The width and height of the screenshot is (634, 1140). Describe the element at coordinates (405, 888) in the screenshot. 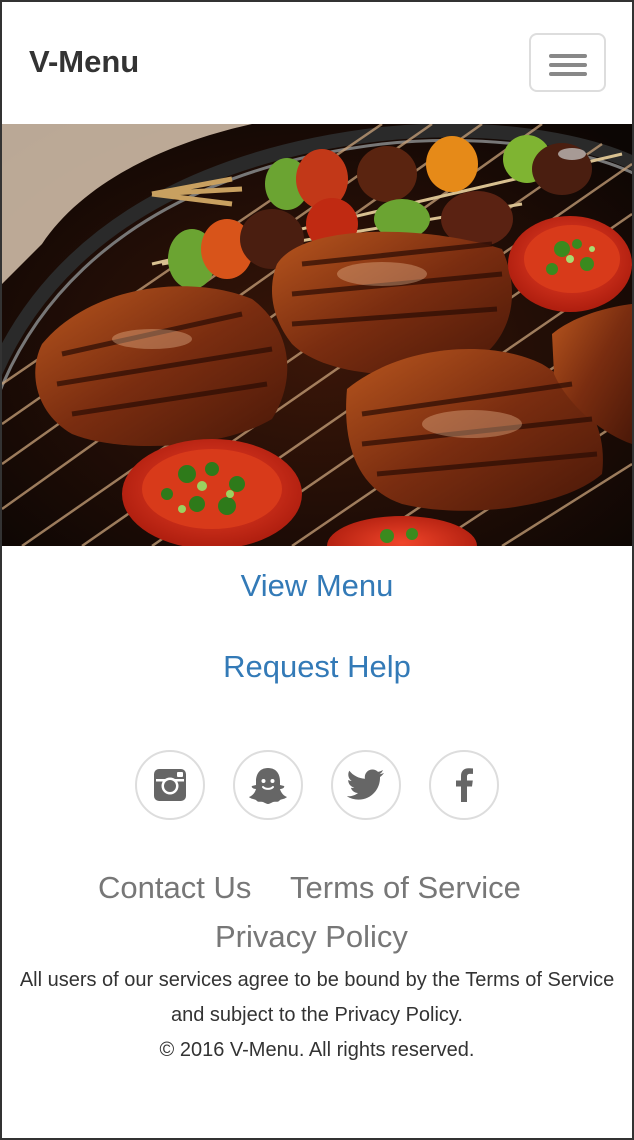

I see `terms-of-service-link: Terms of Service` at that location.